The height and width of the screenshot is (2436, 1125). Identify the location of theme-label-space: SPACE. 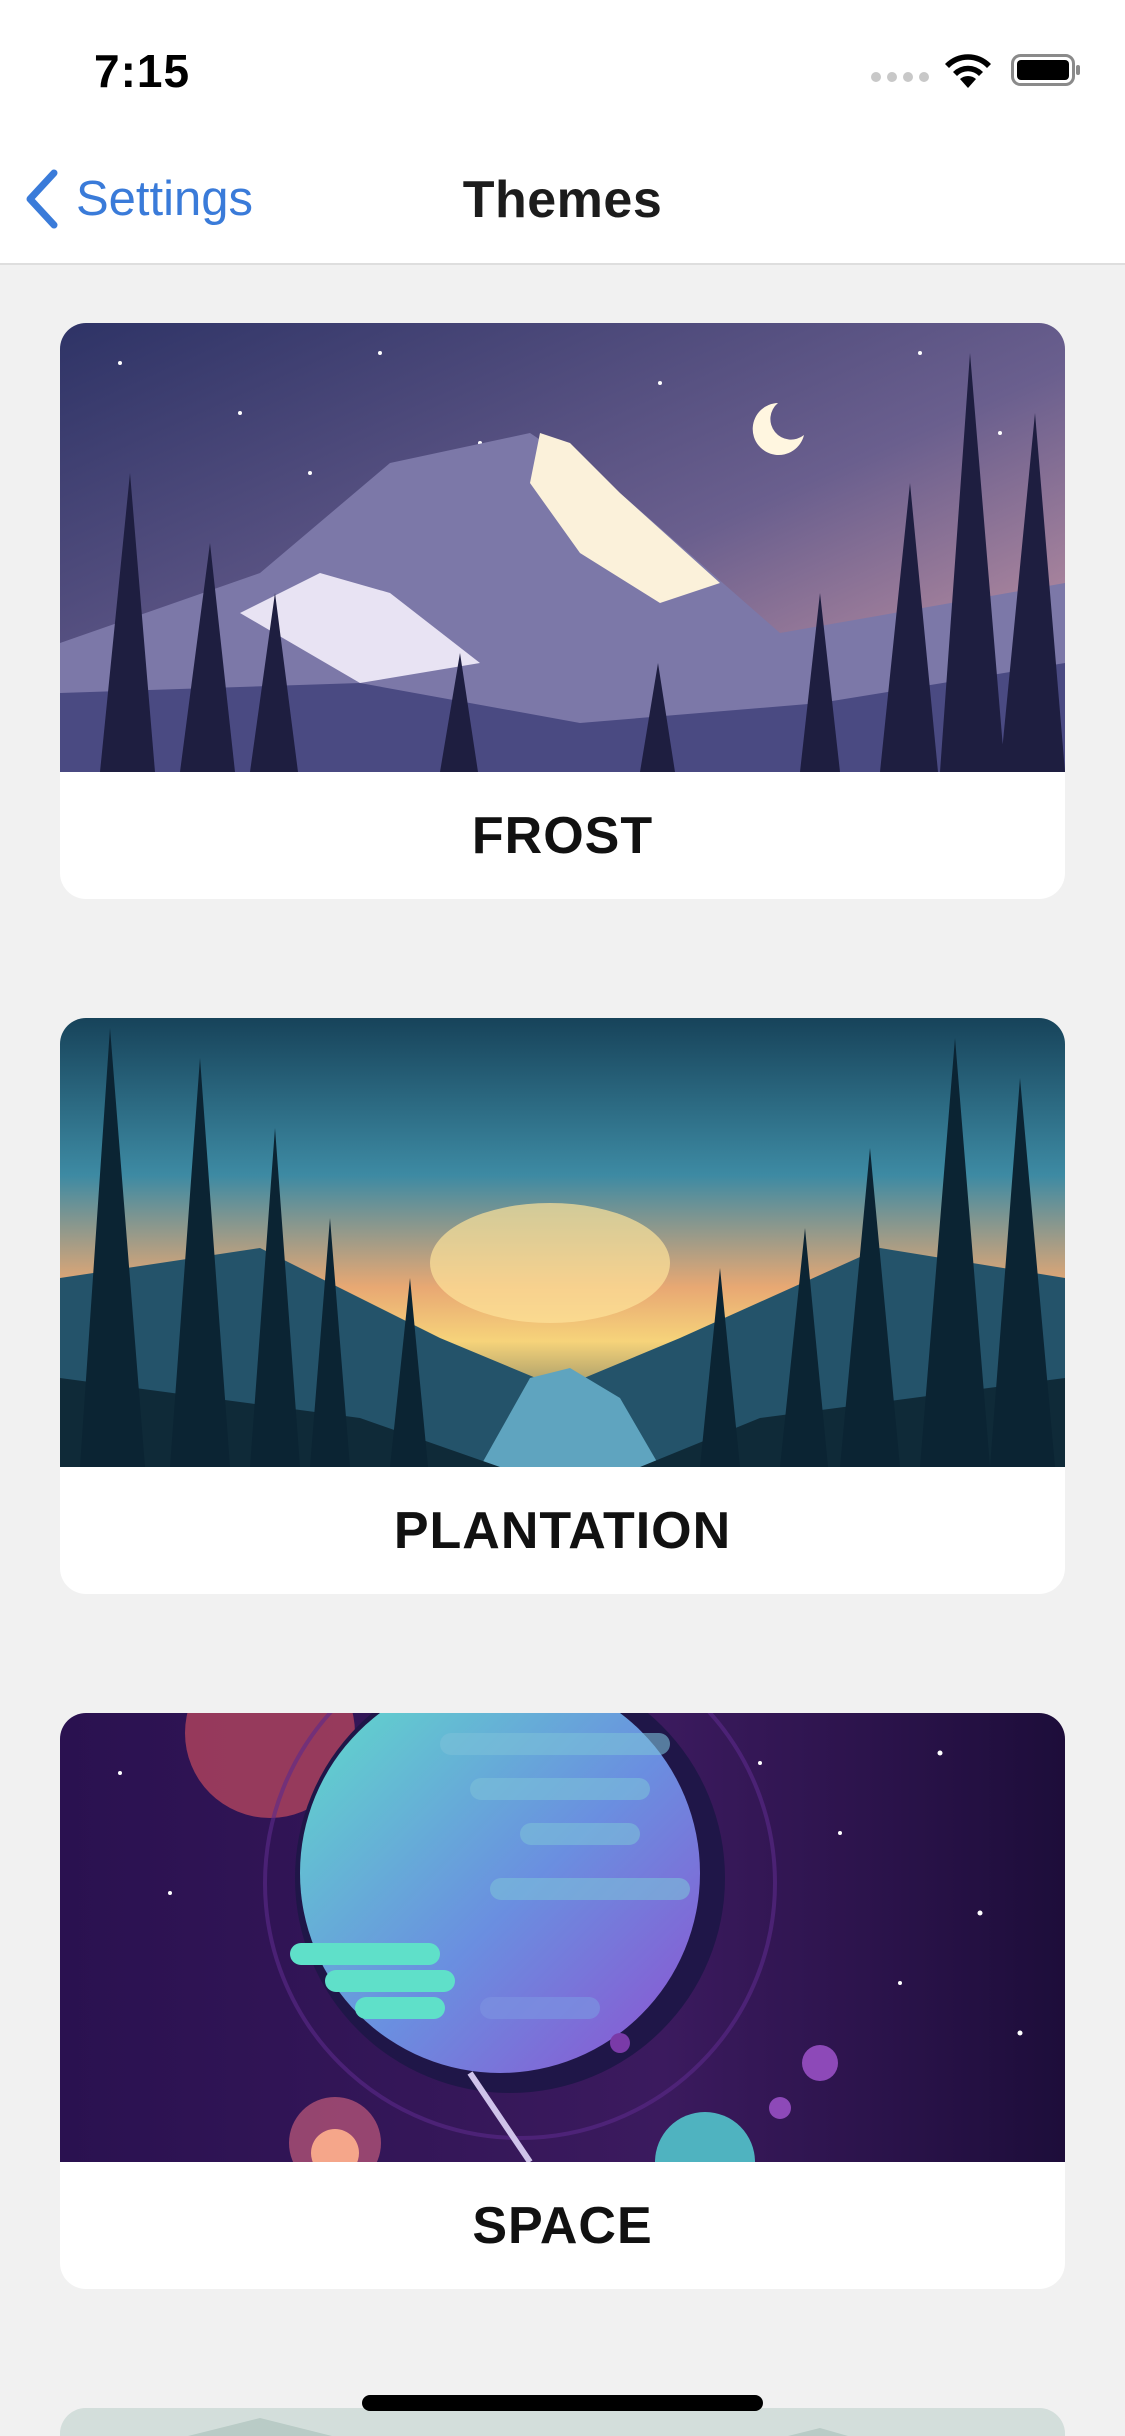
(562, 2225).